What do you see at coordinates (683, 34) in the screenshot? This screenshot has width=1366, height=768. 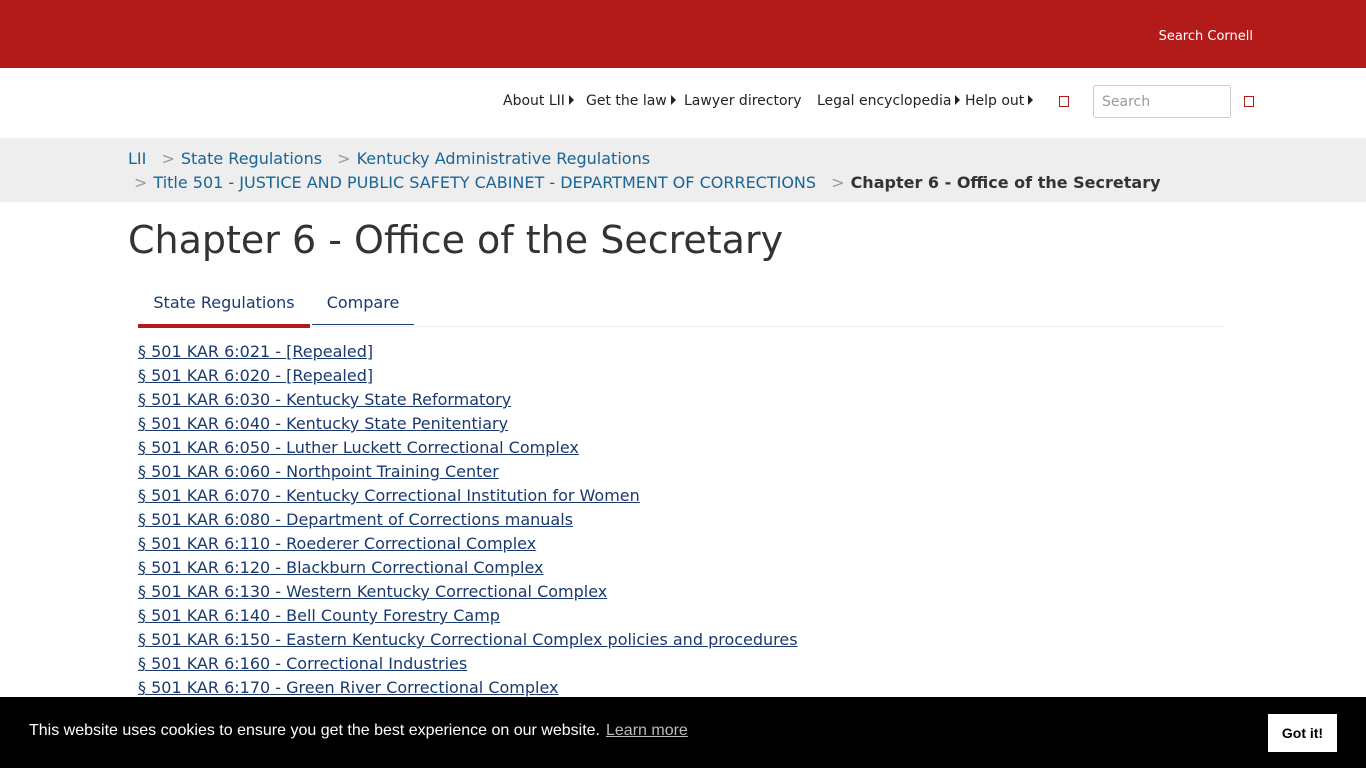 I see `top-banner: Search Cornell` at bounding box center [683, 34].